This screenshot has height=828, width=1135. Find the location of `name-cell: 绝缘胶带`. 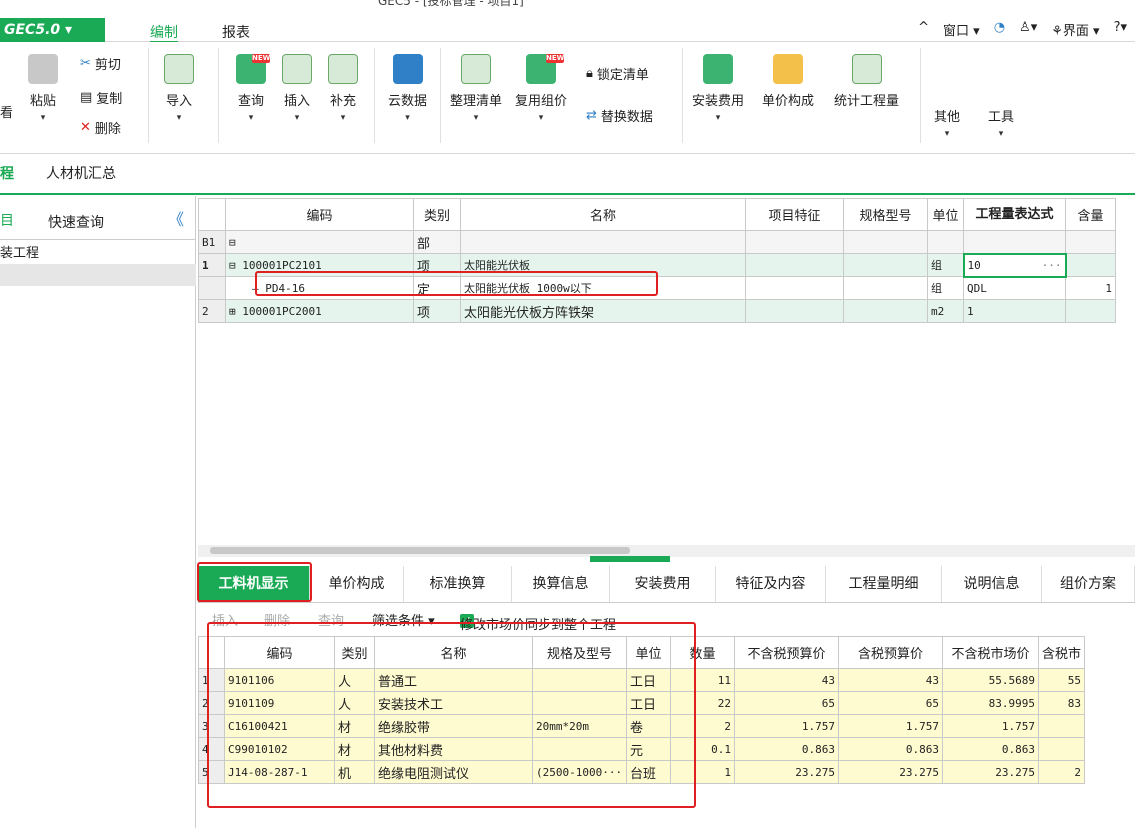

name-cell: 绝缘胶带 is located at coordinates (453, 726).